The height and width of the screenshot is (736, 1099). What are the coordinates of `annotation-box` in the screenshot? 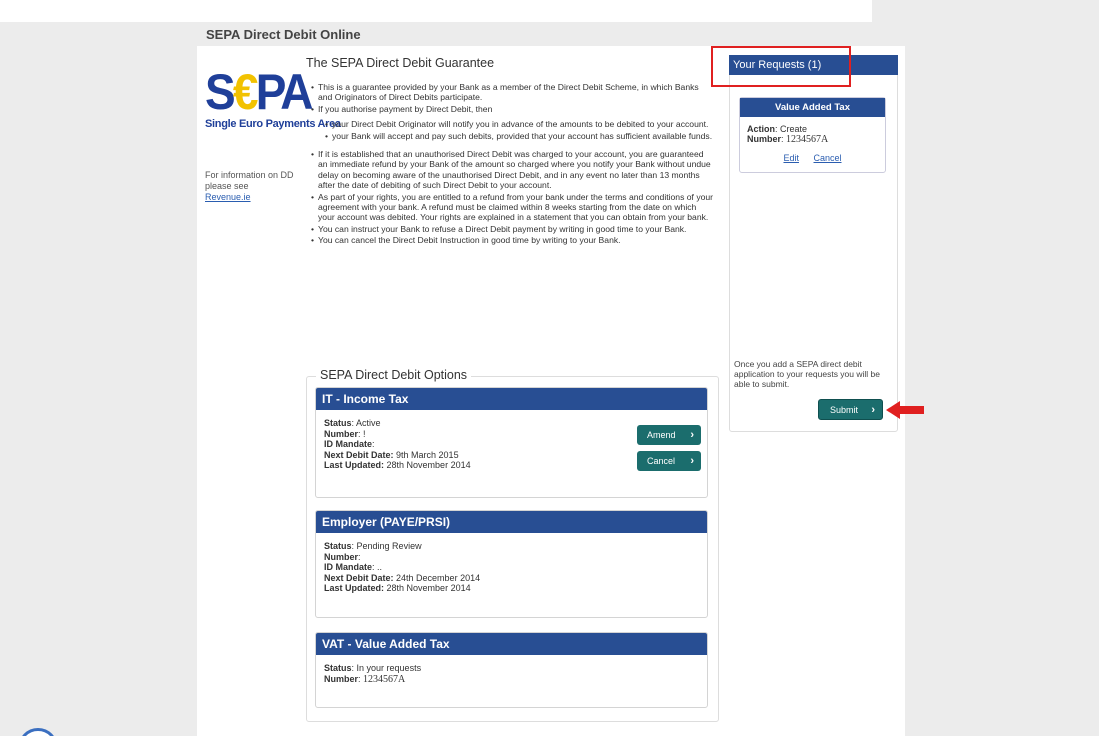 It's located at (781, 66).